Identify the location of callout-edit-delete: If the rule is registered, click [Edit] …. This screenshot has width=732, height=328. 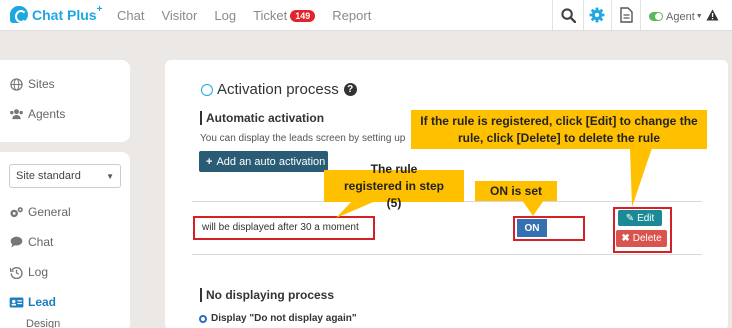
(559, 129).